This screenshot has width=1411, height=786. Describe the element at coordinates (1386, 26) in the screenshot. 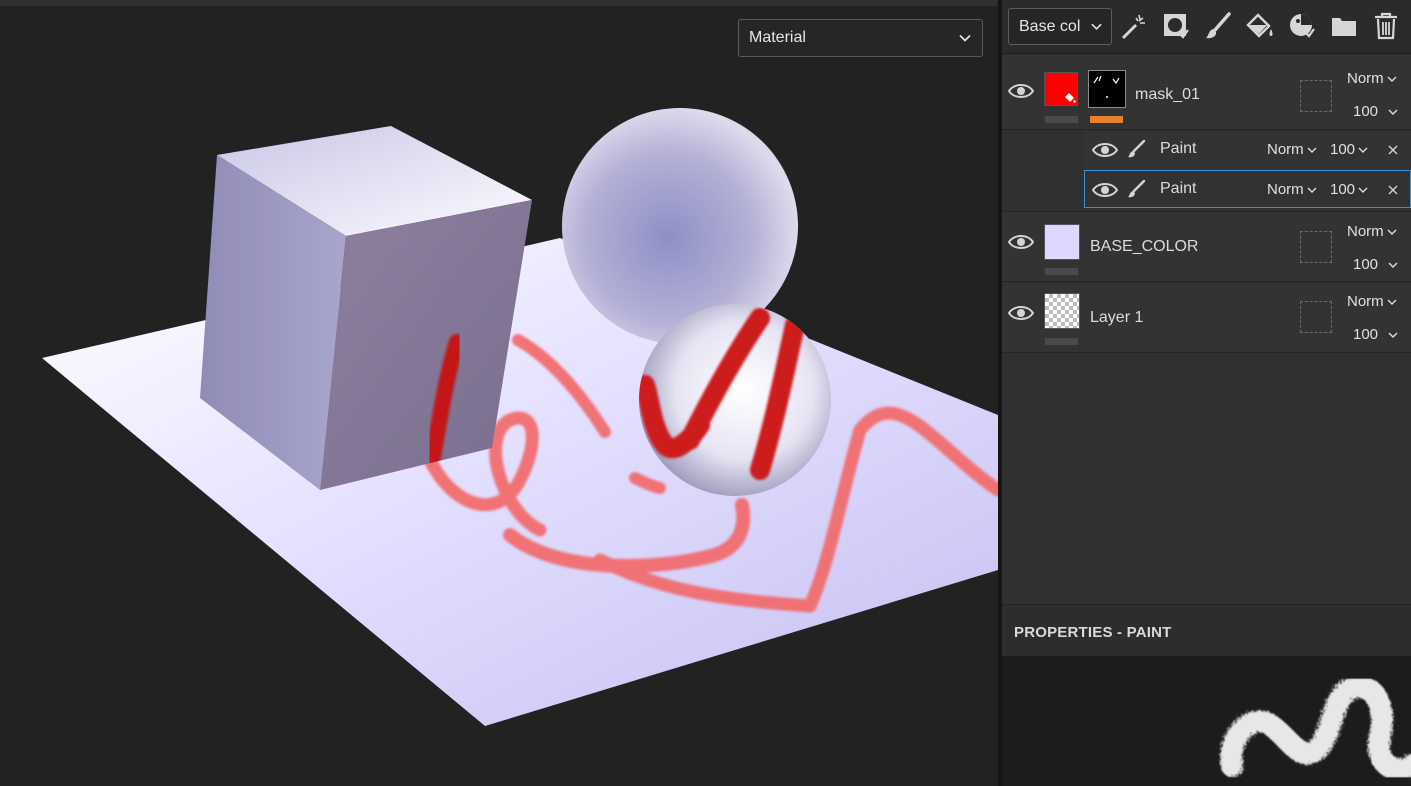

I see `trash-icon` at that location.